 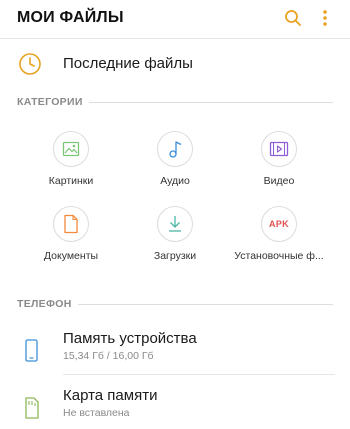 I want to click on download-icon, so click(x=175, y=224).